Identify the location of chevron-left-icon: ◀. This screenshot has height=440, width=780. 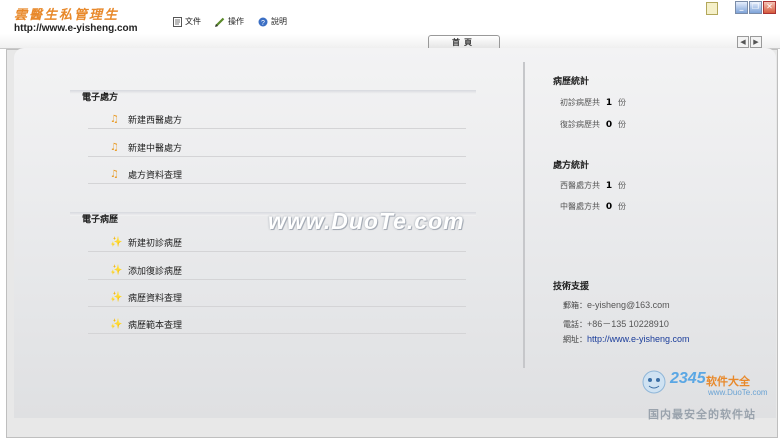
(743, 42).